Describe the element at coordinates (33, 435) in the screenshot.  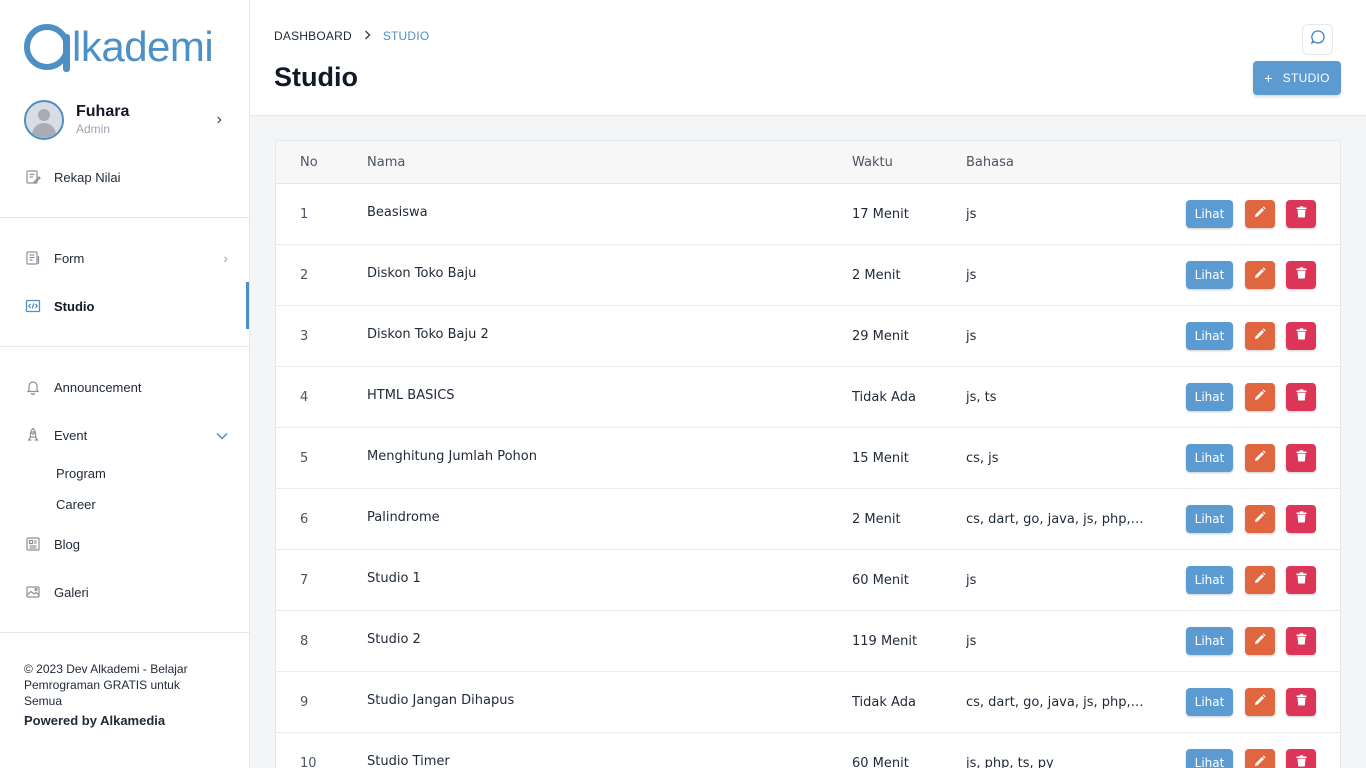
I see `rocket-icon` at that location.